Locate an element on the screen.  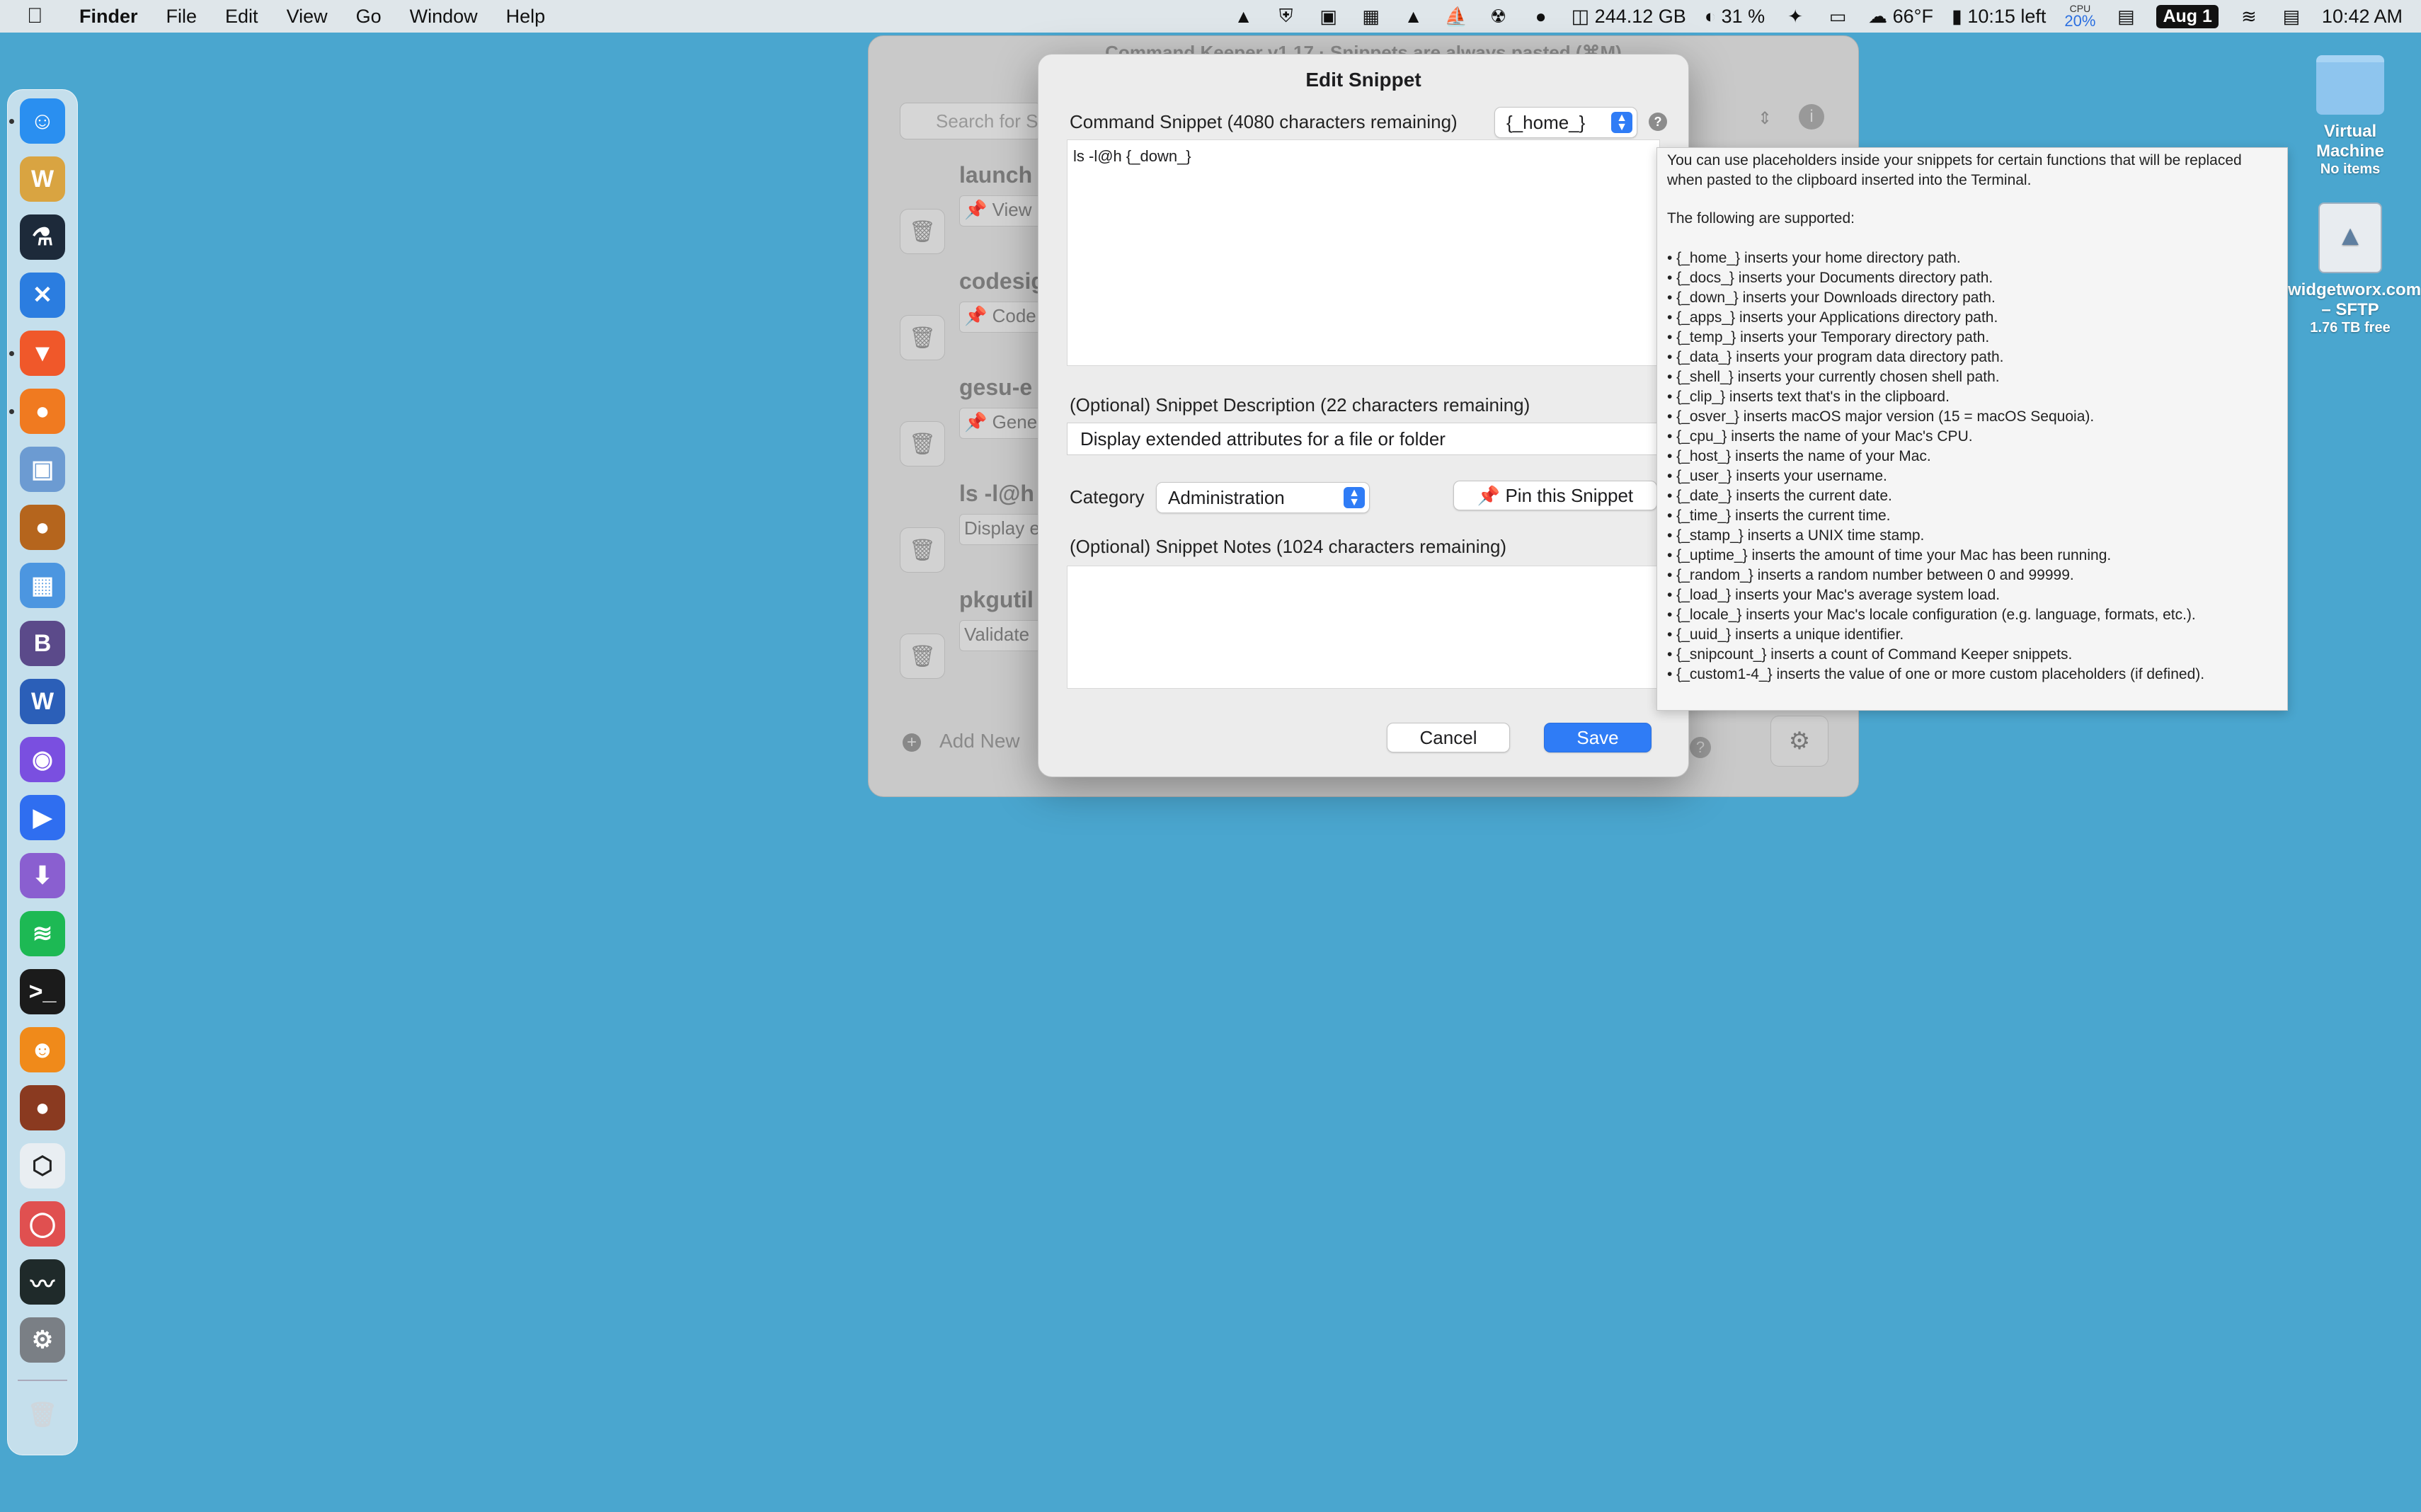
desktop-item-virtual-machine: Virtual Machine No items is located at coordinates (2350, 116).